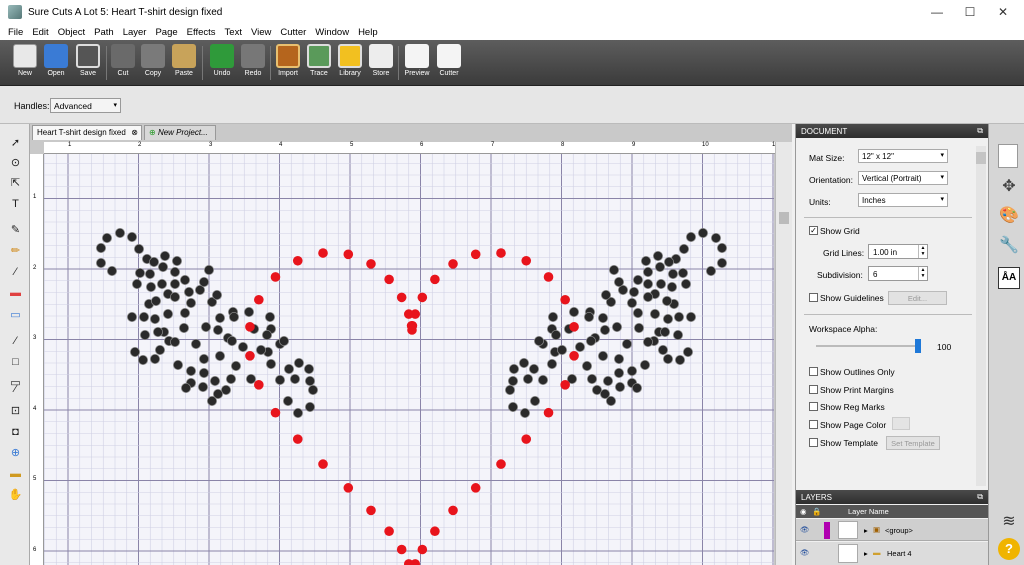  What do you see at coordinates (135, 32) in the screenshot?
I see `menu-layer: Layer` at bounding box center [135, 32].